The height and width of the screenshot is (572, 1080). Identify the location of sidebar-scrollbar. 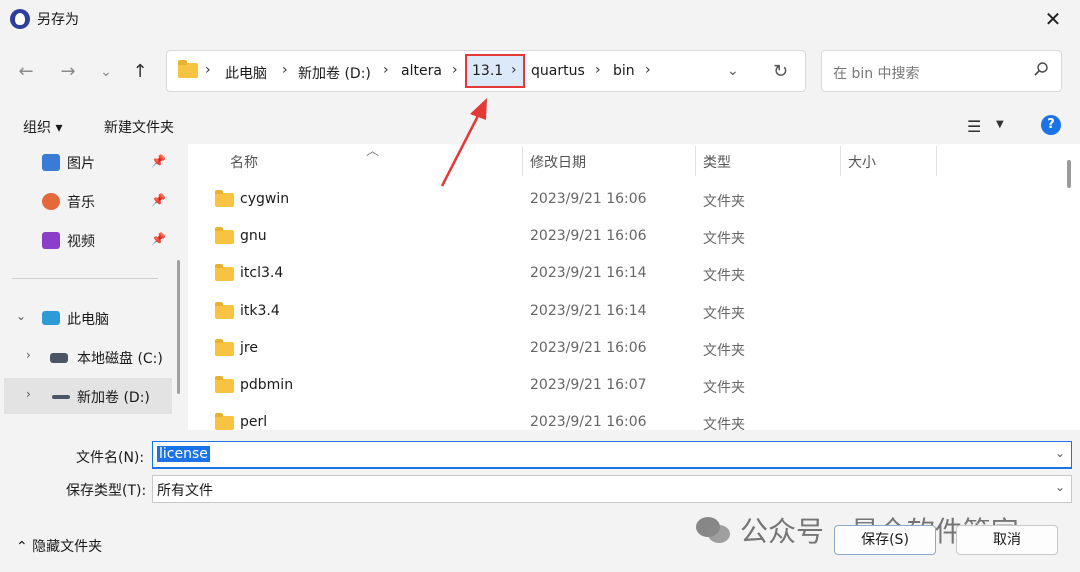
(178, 327).